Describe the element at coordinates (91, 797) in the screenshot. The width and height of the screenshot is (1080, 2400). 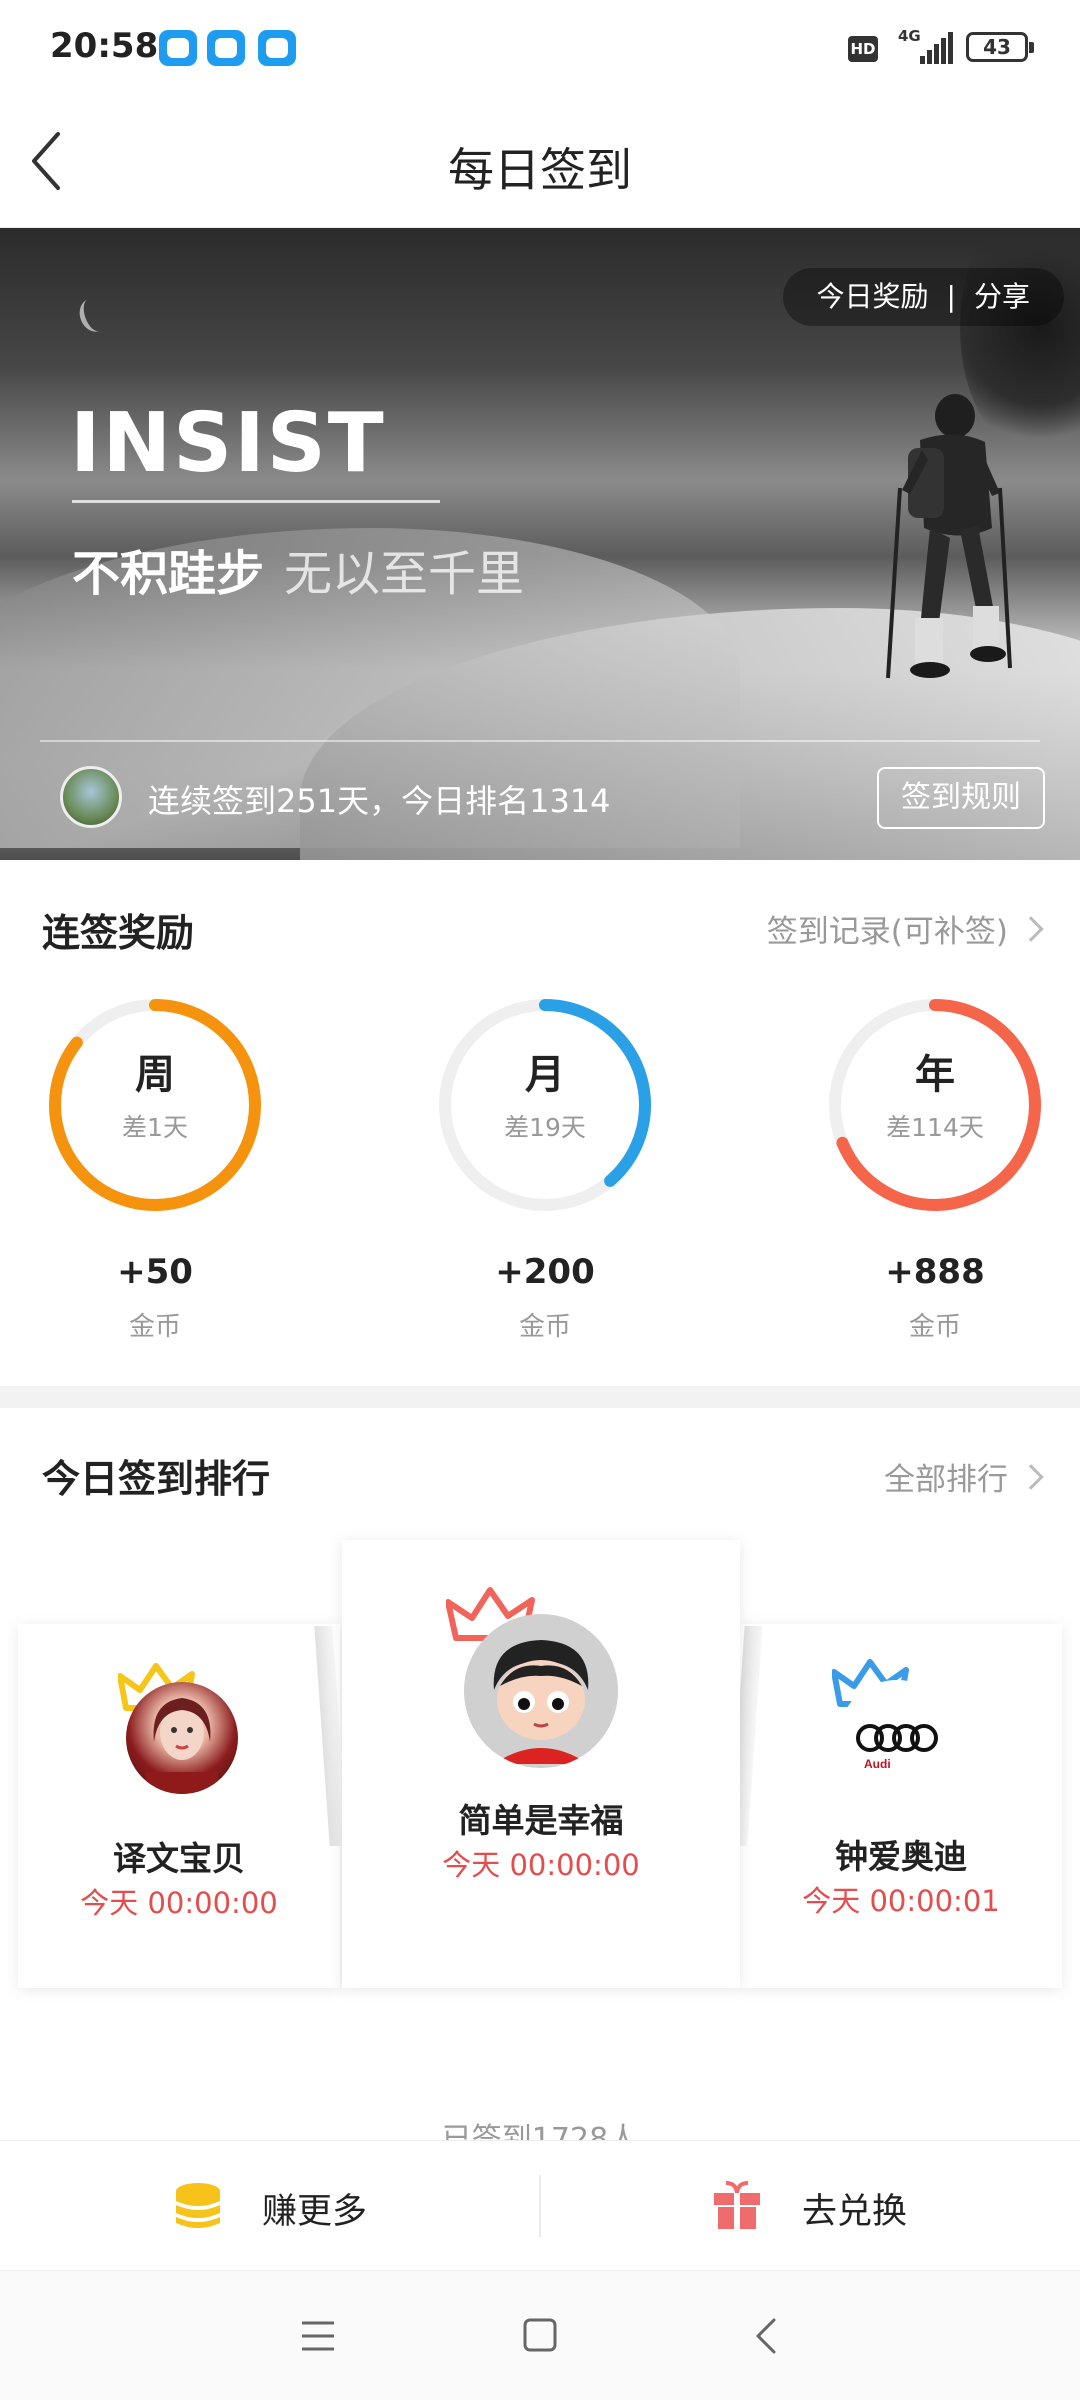
I see `user-avatar` at that location.